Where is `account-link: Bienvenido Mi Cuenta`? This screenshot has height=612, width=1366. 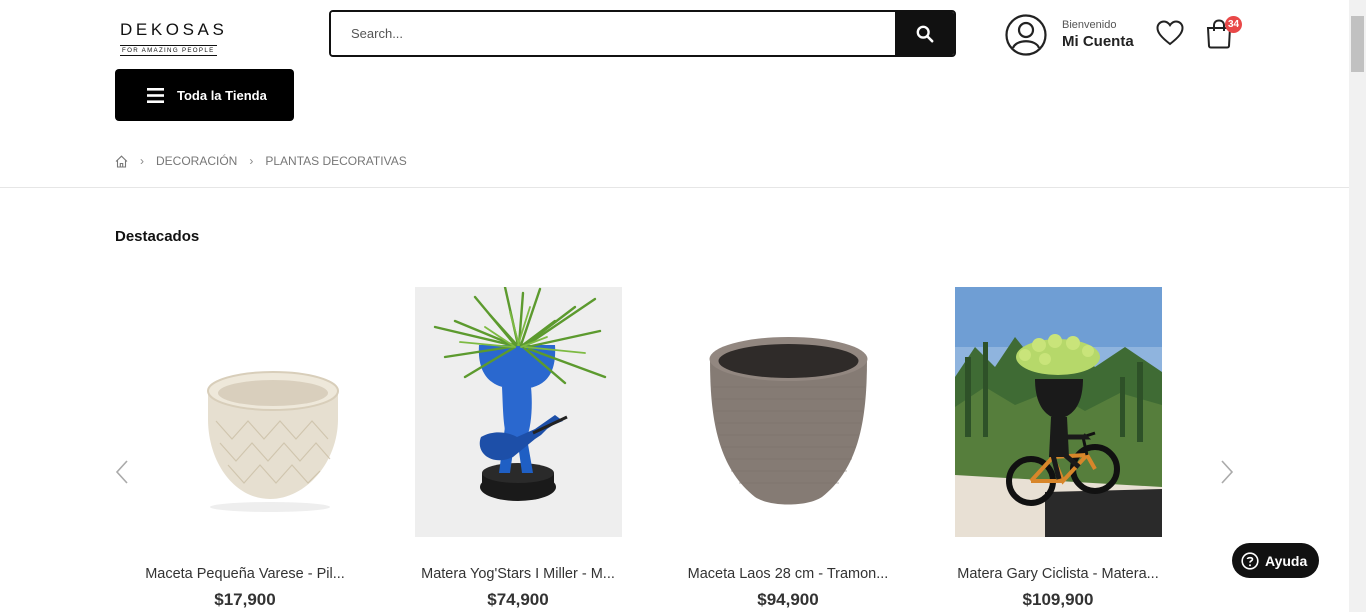 account-link: Bienvenido Mi Cuenta is located at coordinates (1069, 35).